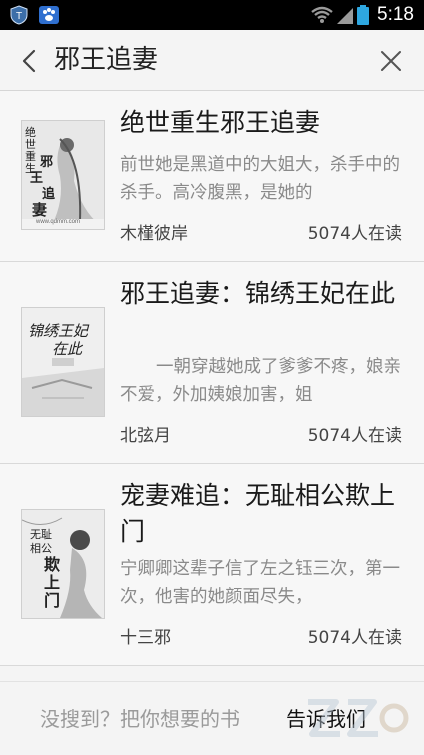 The height and width of the screenshot is (755, 424). I want to click on status-time: 5:18, so click(395, 14).